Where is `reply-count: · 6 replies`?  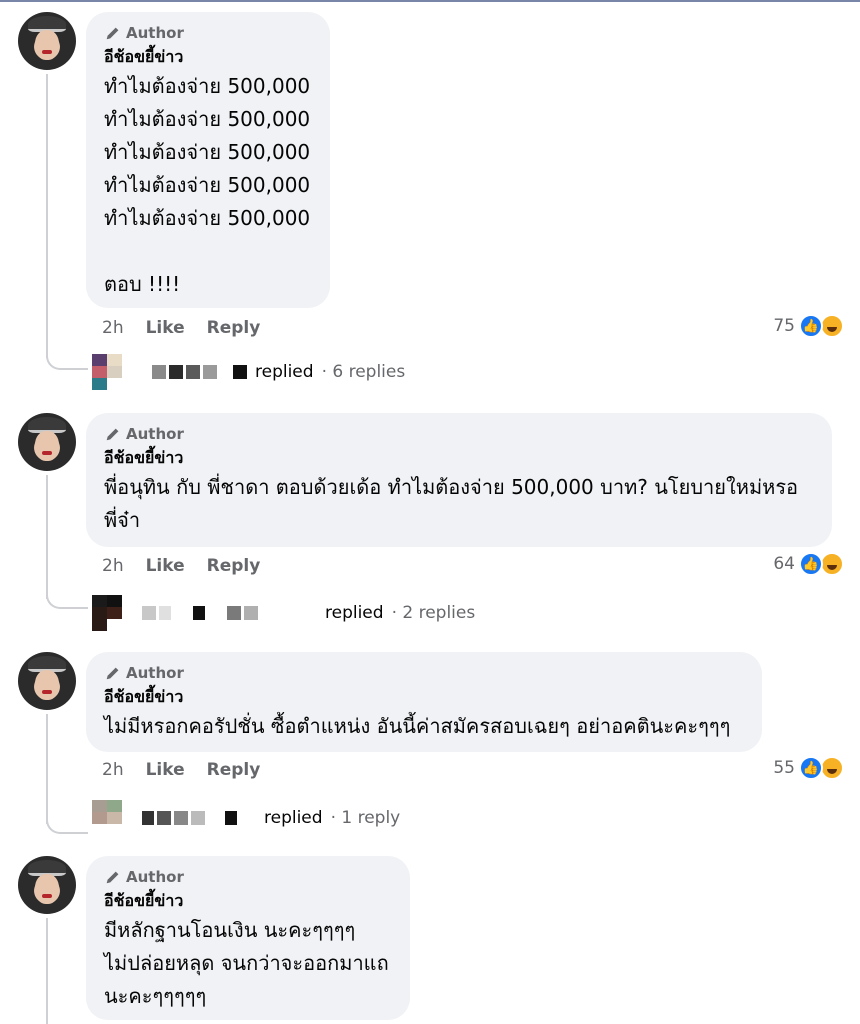 reply-count: · 6 replies is located at coordinates (363, 372).